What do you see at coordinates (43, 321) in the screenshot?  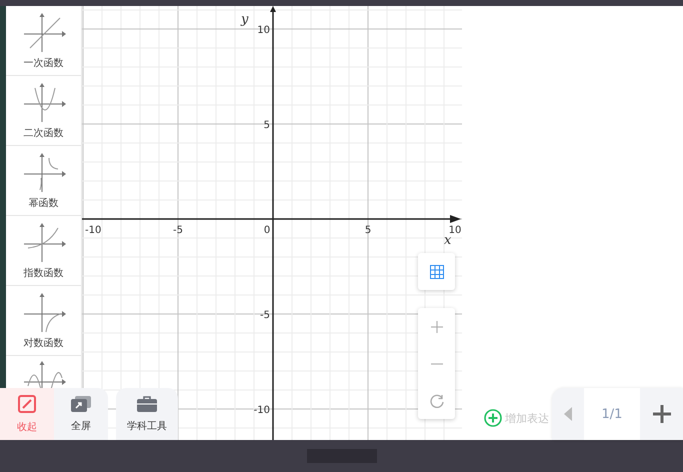 I see `function-item: 对数函数` at bounding box center [43, 321].